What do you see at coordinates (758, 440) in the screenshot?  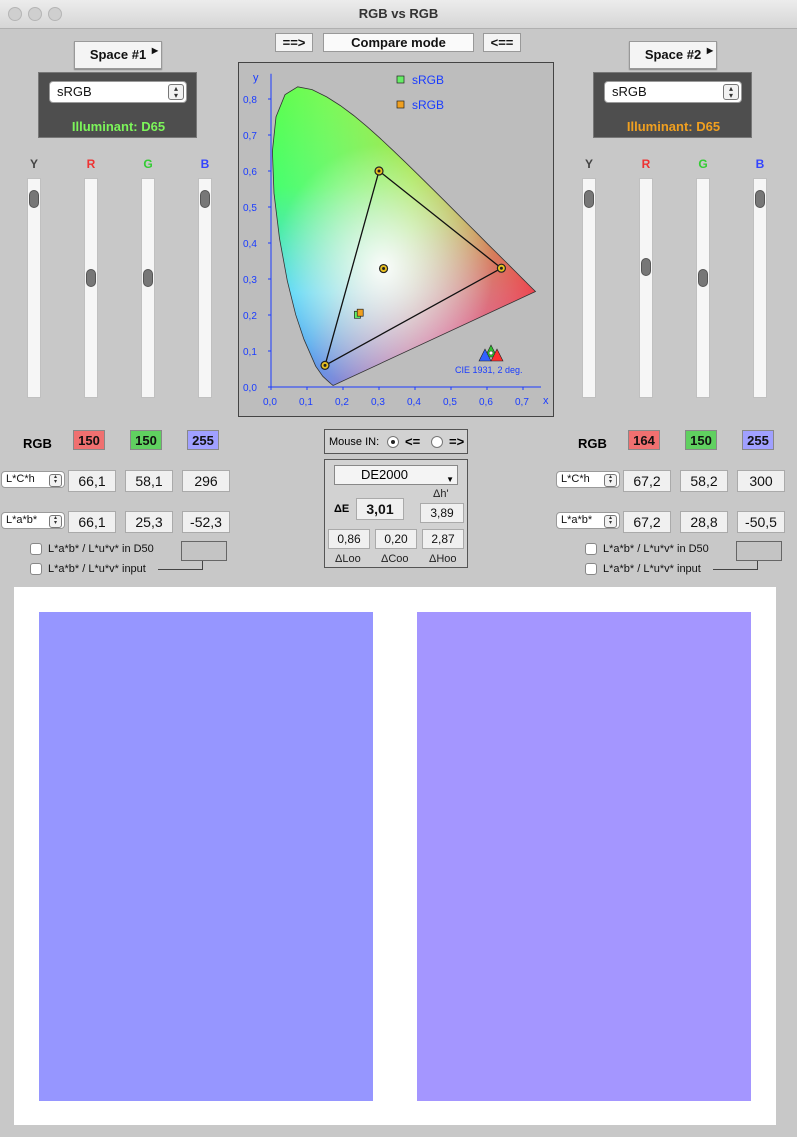 I see `space-2-b-value: 255` at bounding box center [758, 440].